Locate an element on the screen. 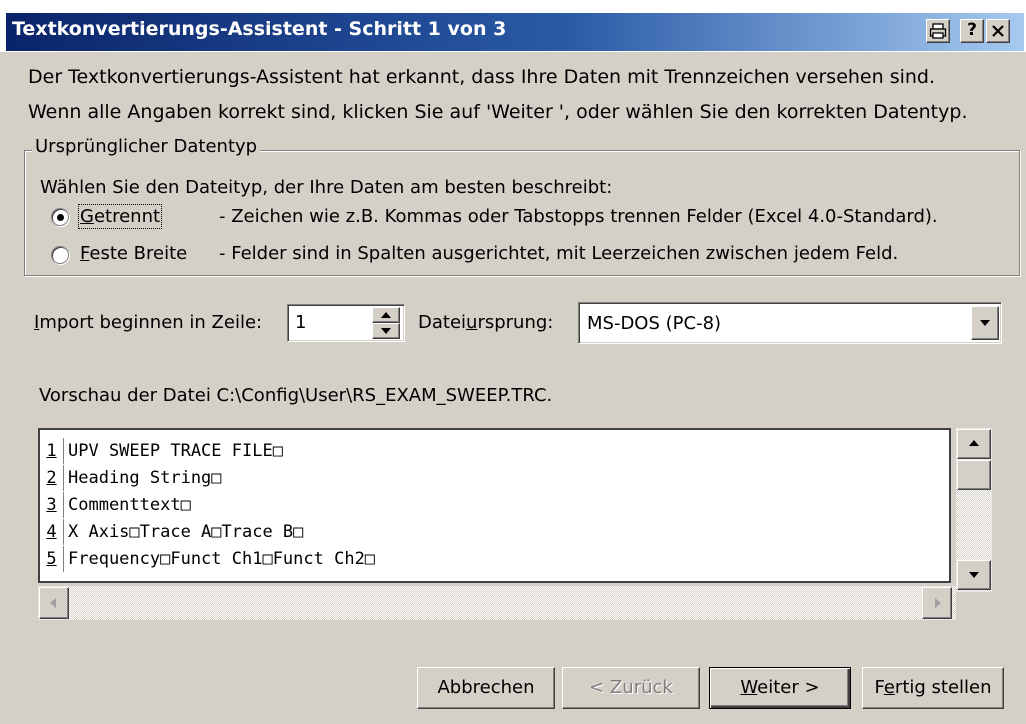 Image resolution: width=1026 pixels, height=724 pixels. next-button-text: eiter > is located at coordinates (788, 687).